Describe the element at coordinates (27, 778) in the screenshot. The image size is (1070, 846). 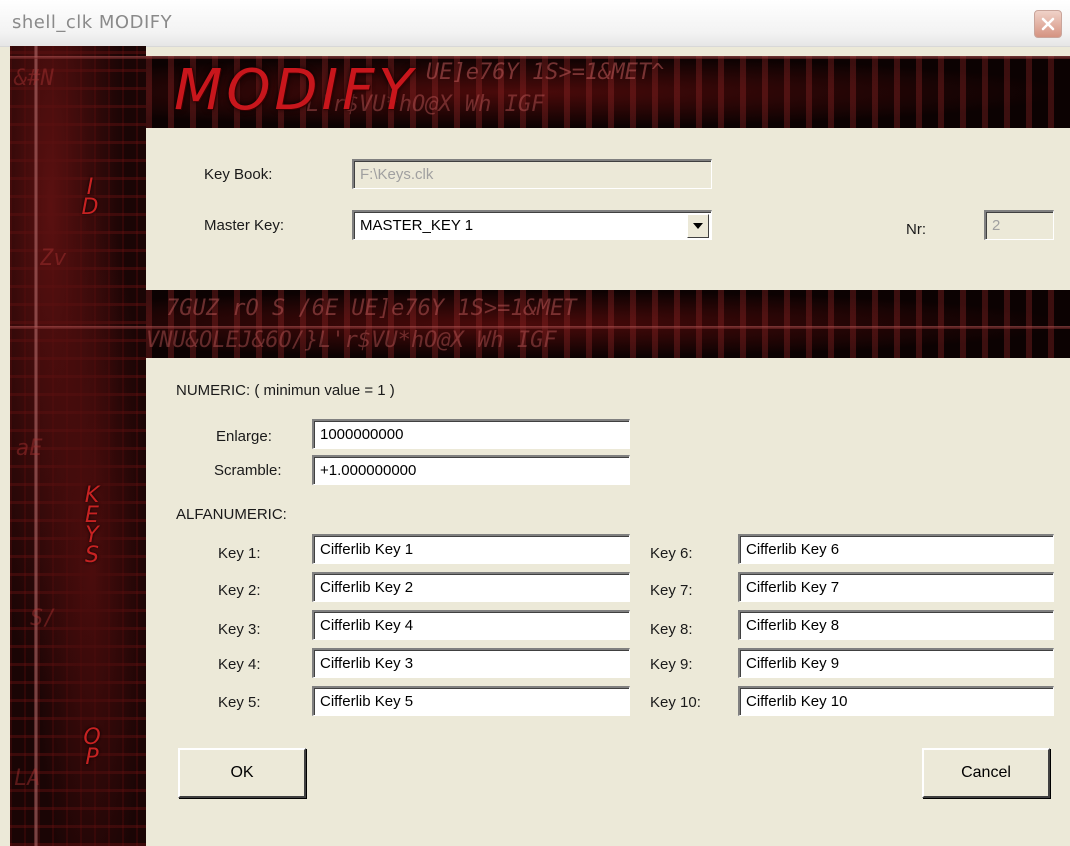
I see `sidebar-glyphs: LA` at that location.